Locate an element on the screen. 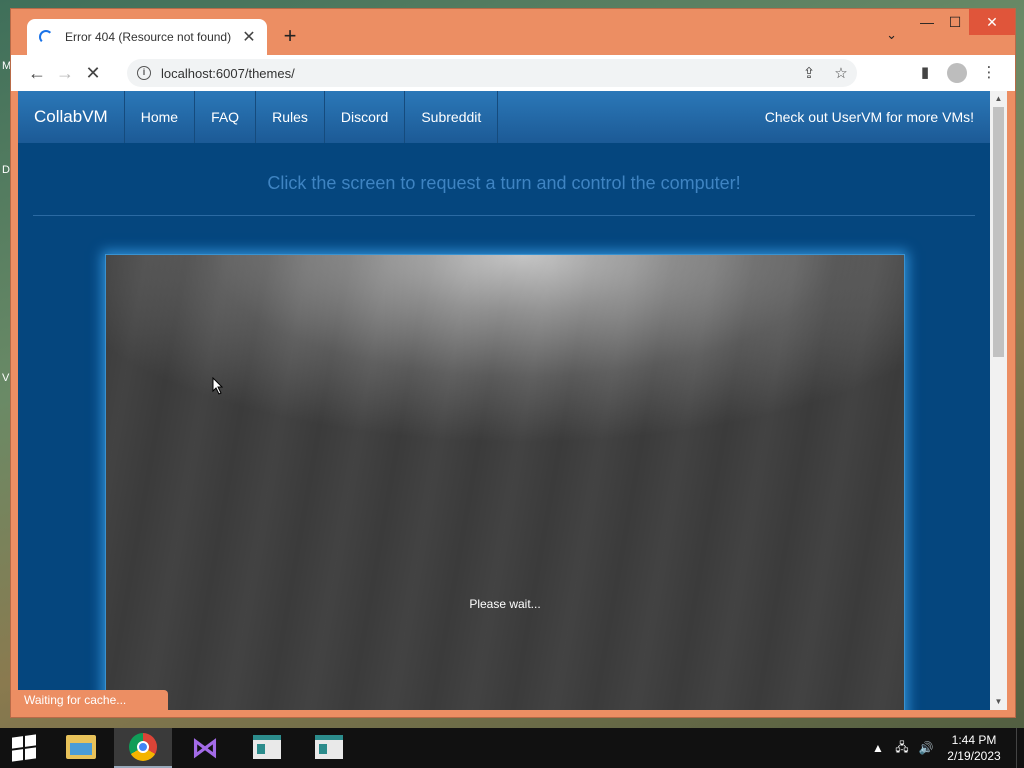  close-window-button: ✕ is located at coordinates (992, 22).